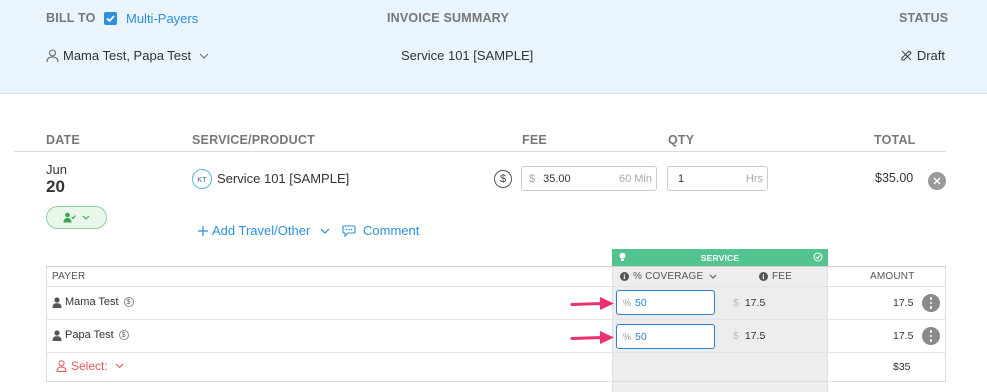  I want to click on line-total: $35.00, so click(894, 178).